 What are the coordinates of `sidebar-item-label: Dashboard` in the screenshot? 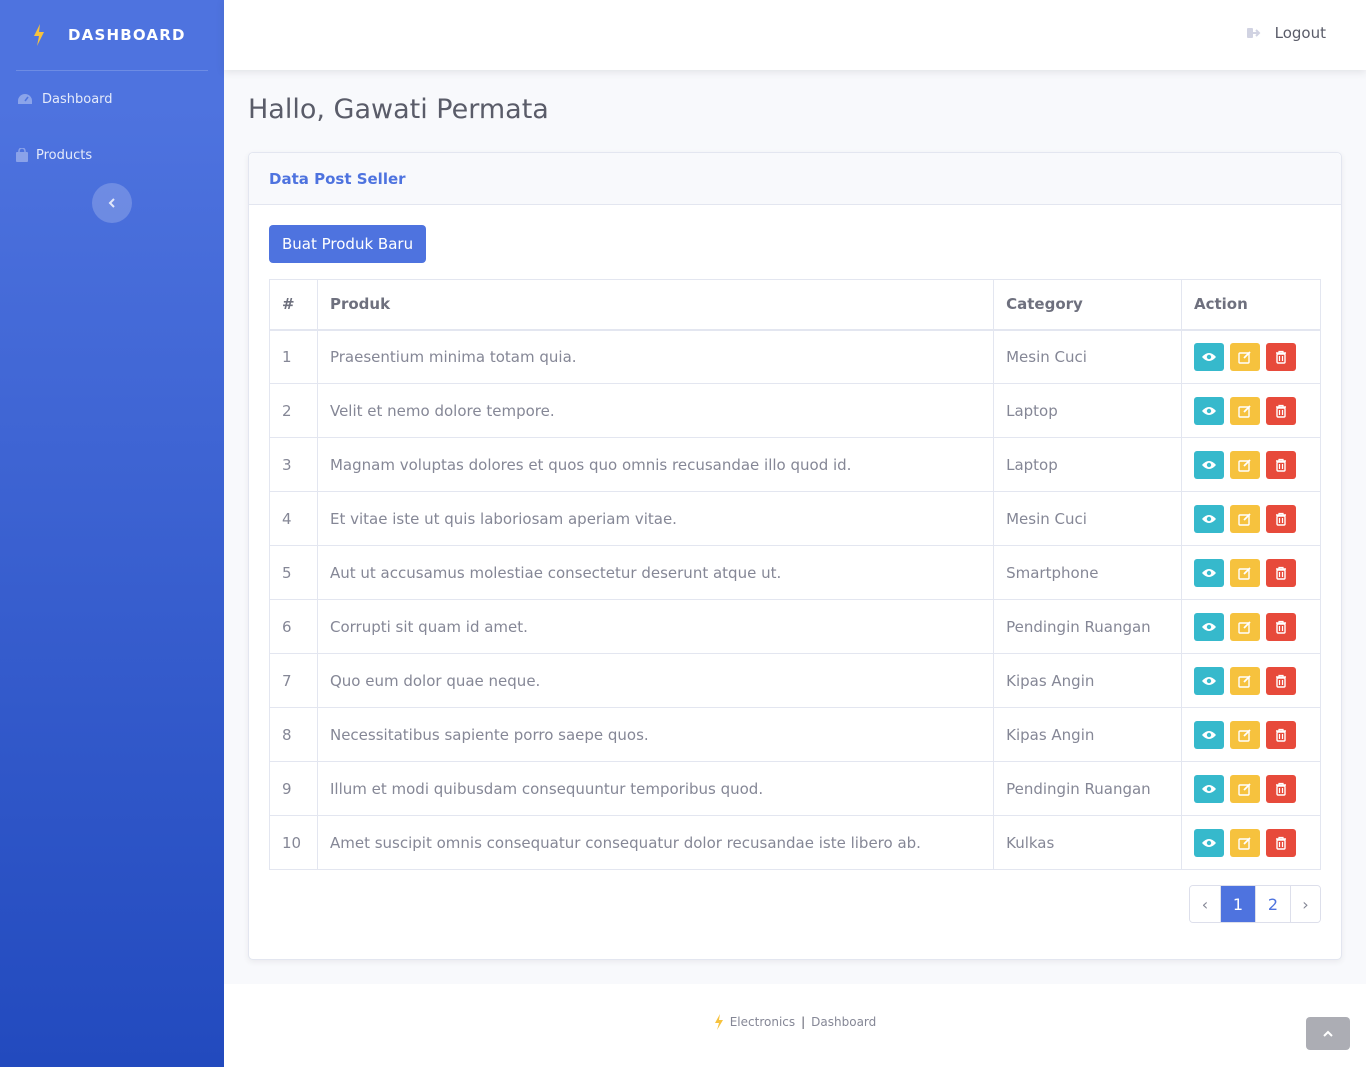 It's located at (77, 99).